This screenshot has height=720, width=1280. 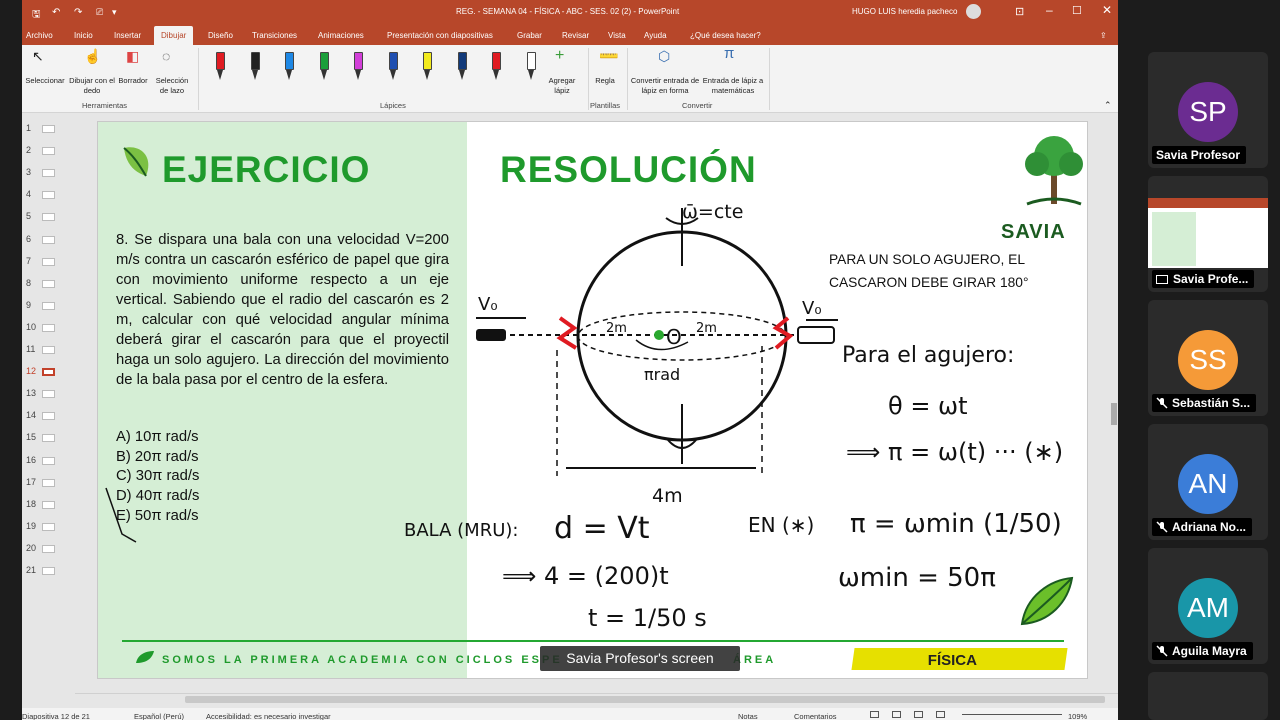 I want to click on slide-thumbnail: 2, so click(x=40, y=150).